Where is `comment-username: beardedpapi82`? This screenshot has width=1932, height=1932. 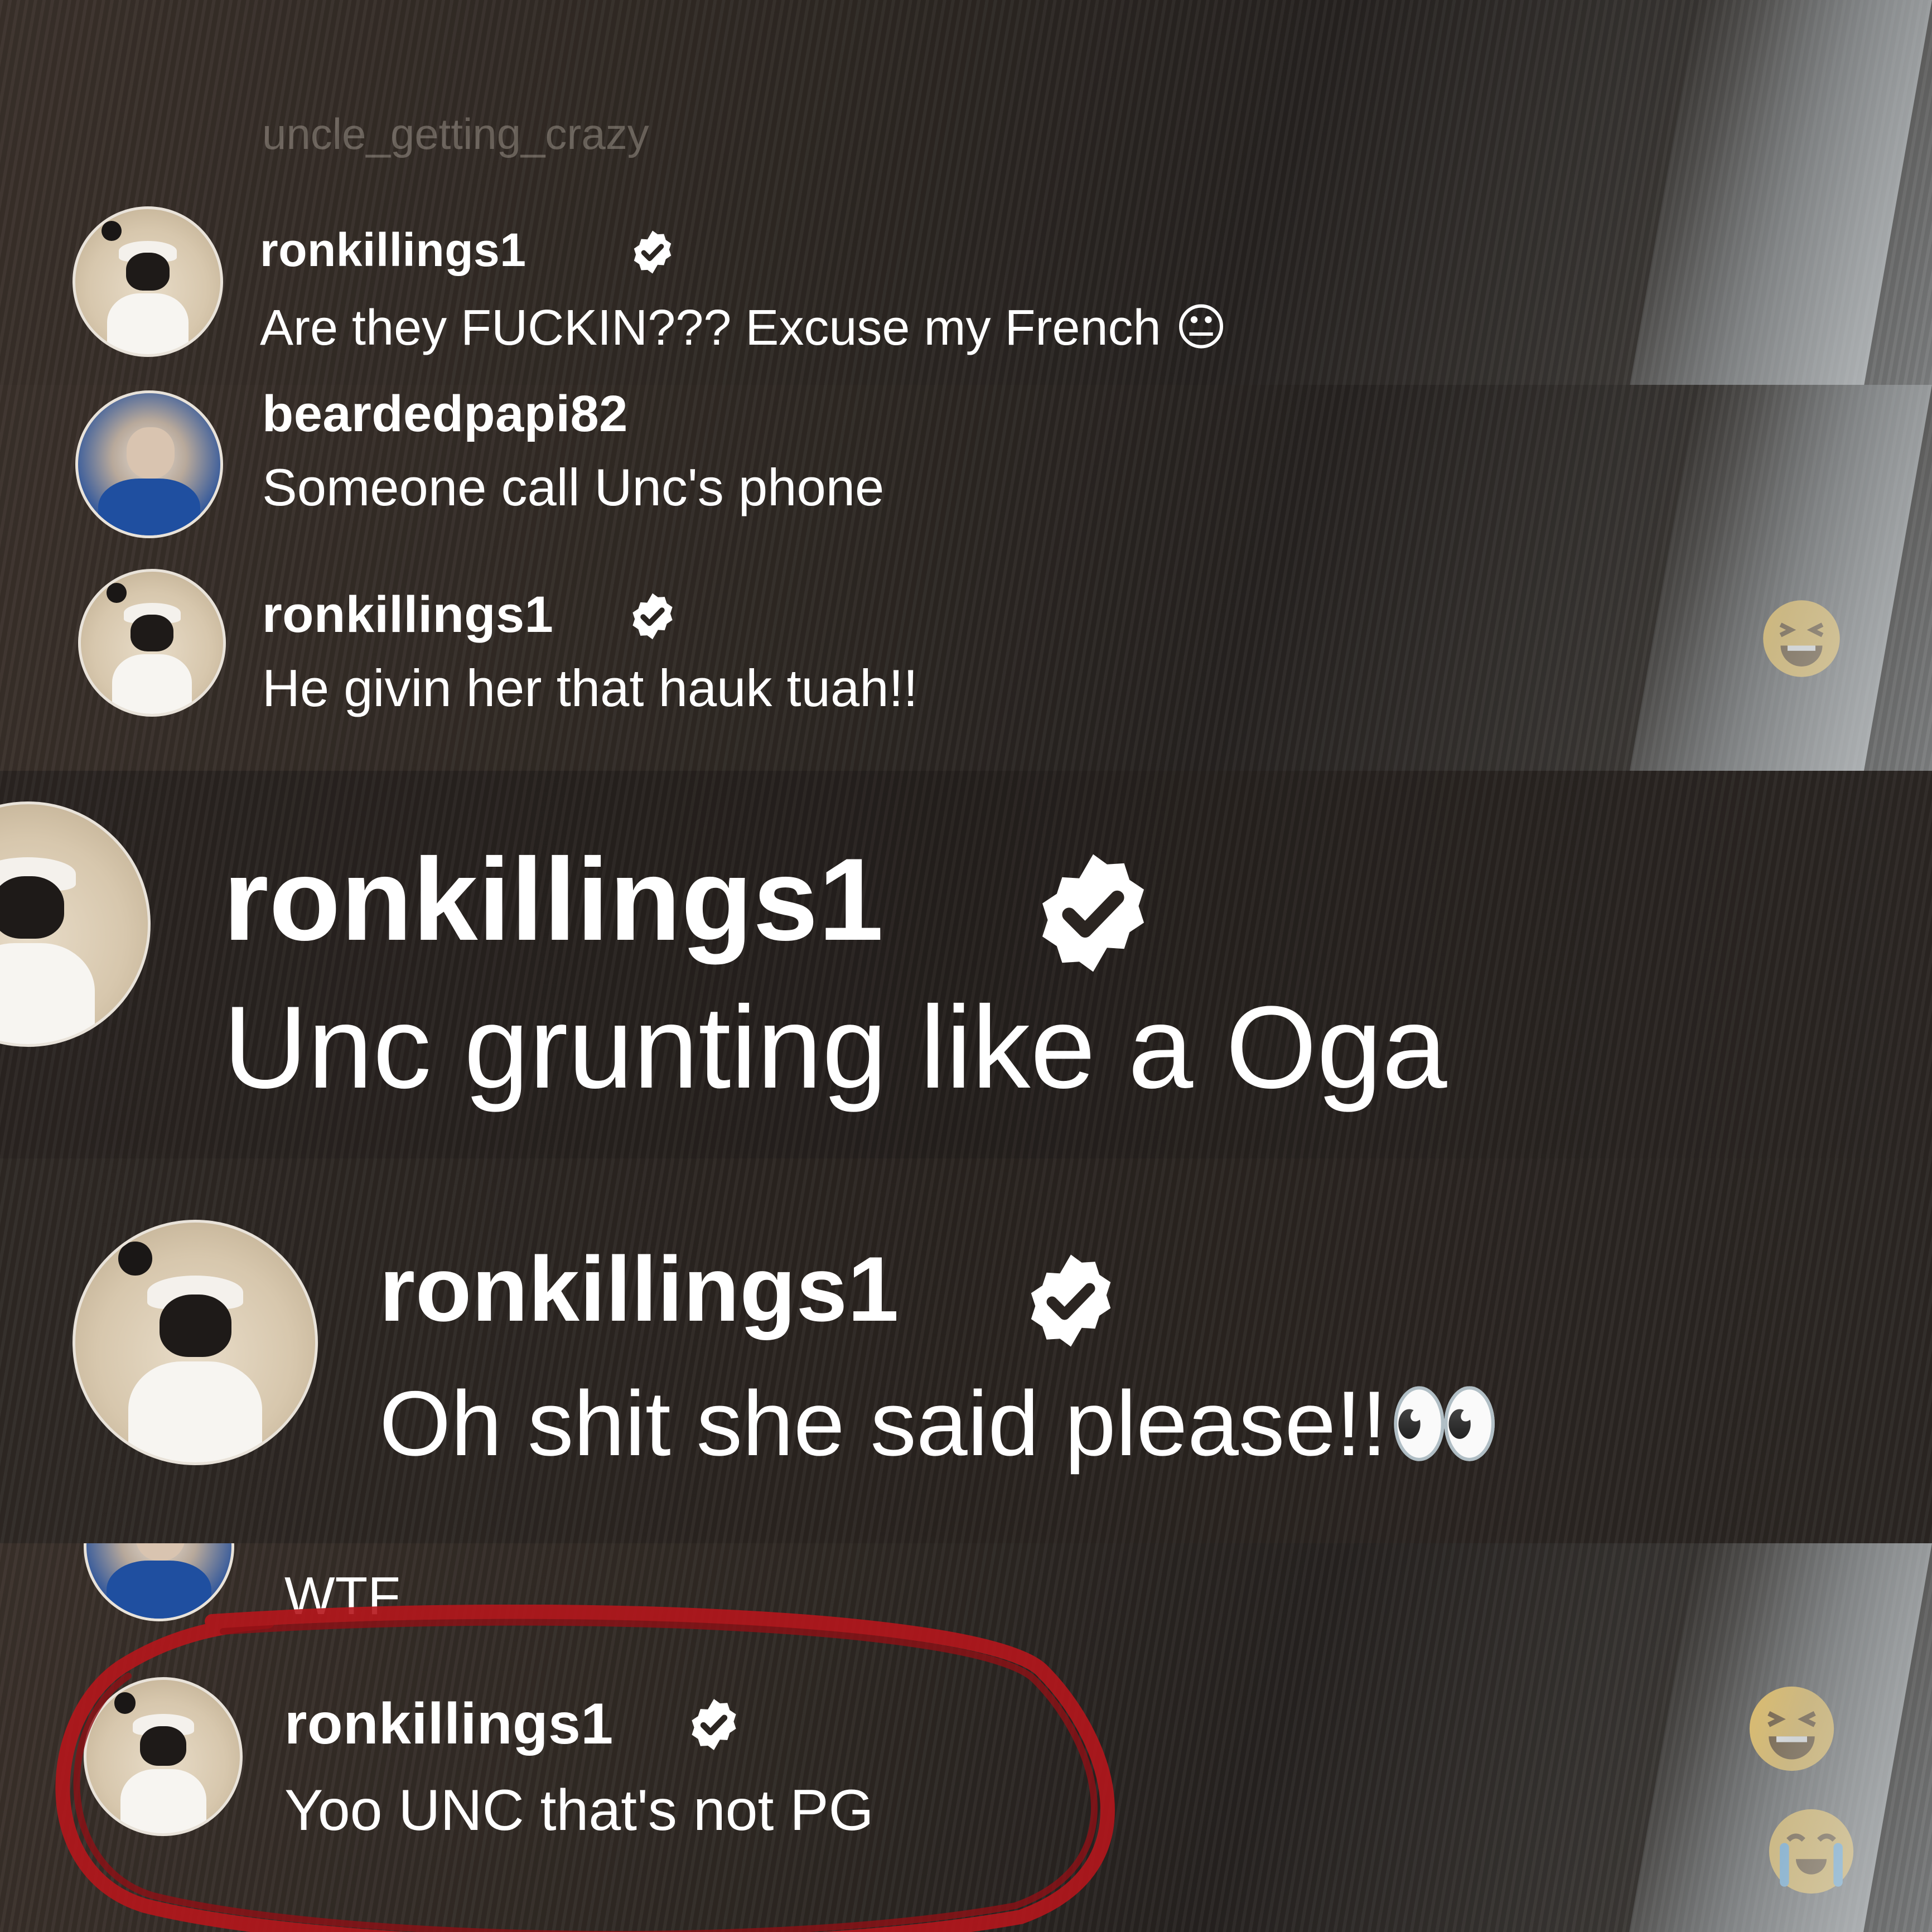
comment-username: beardedpapi82 is located at coordinates (445, 414).